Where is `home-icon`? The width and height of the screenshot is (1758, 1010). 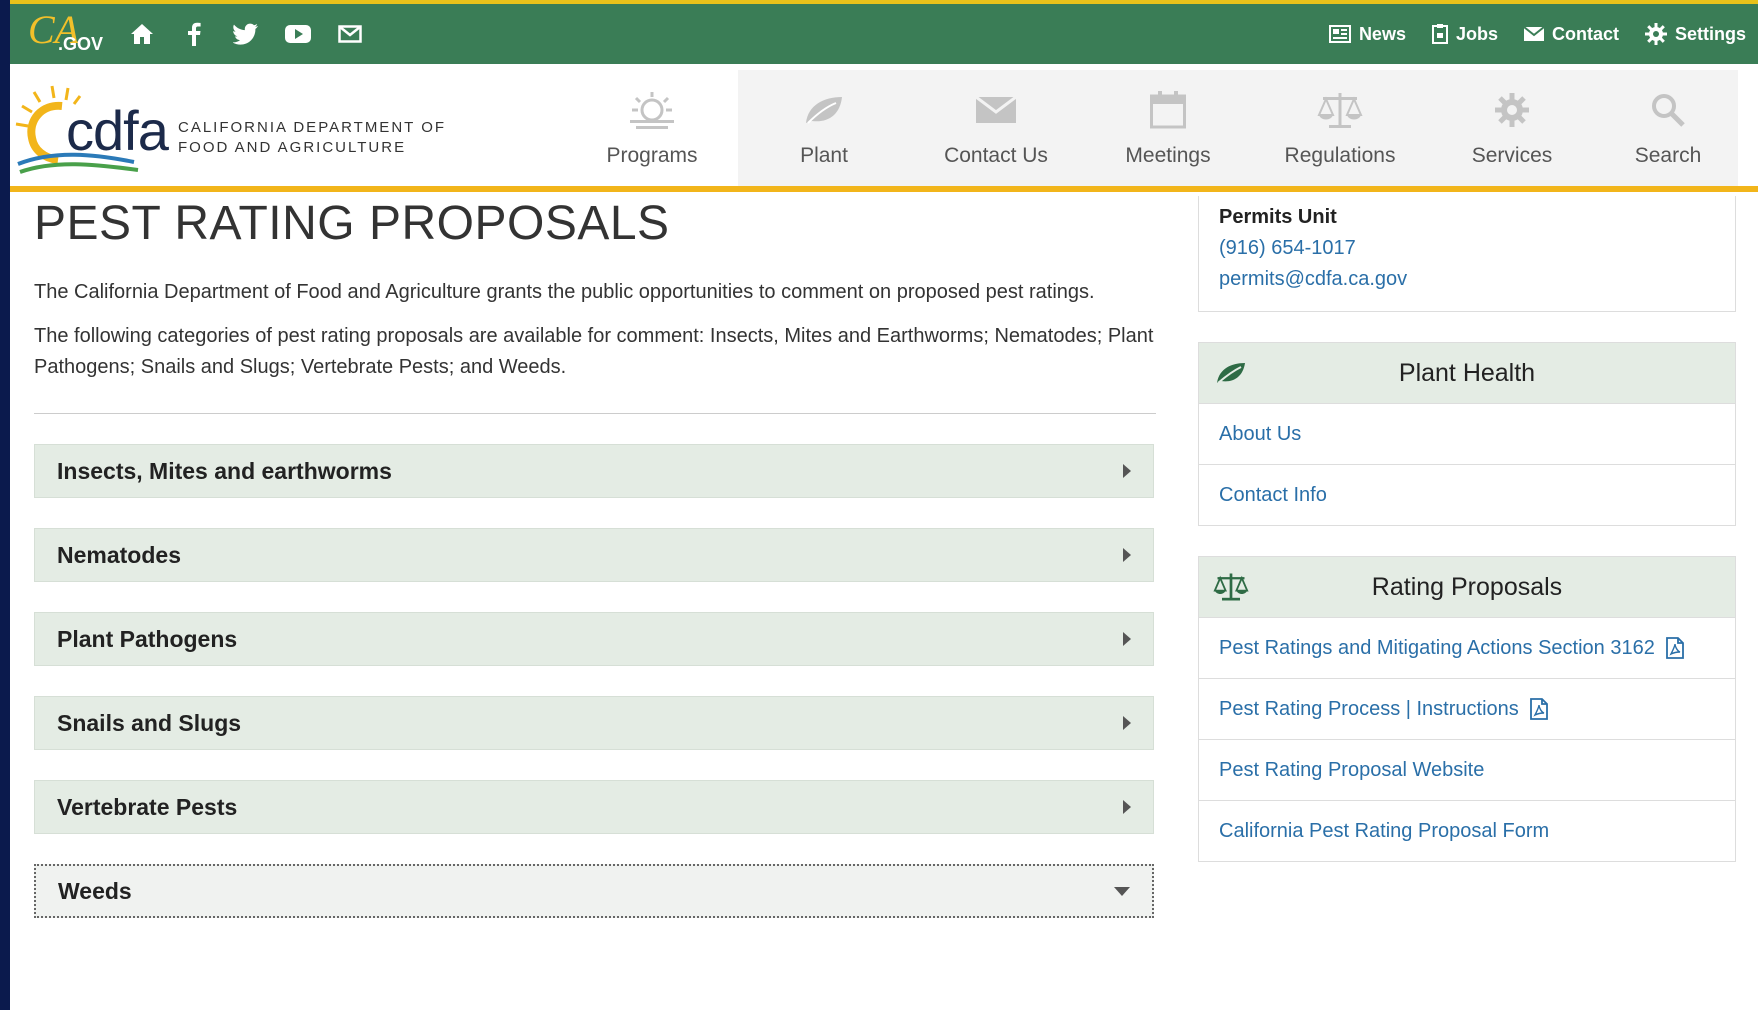
home-icon is located at coordinates (142, 34).